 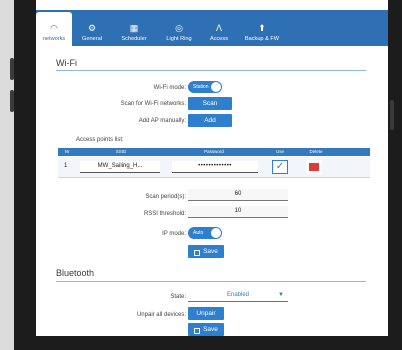 What do you see at coordinates (67, 151) in the screenshot?
I see `col-nr: Nr` at bounding box center [67, 151].